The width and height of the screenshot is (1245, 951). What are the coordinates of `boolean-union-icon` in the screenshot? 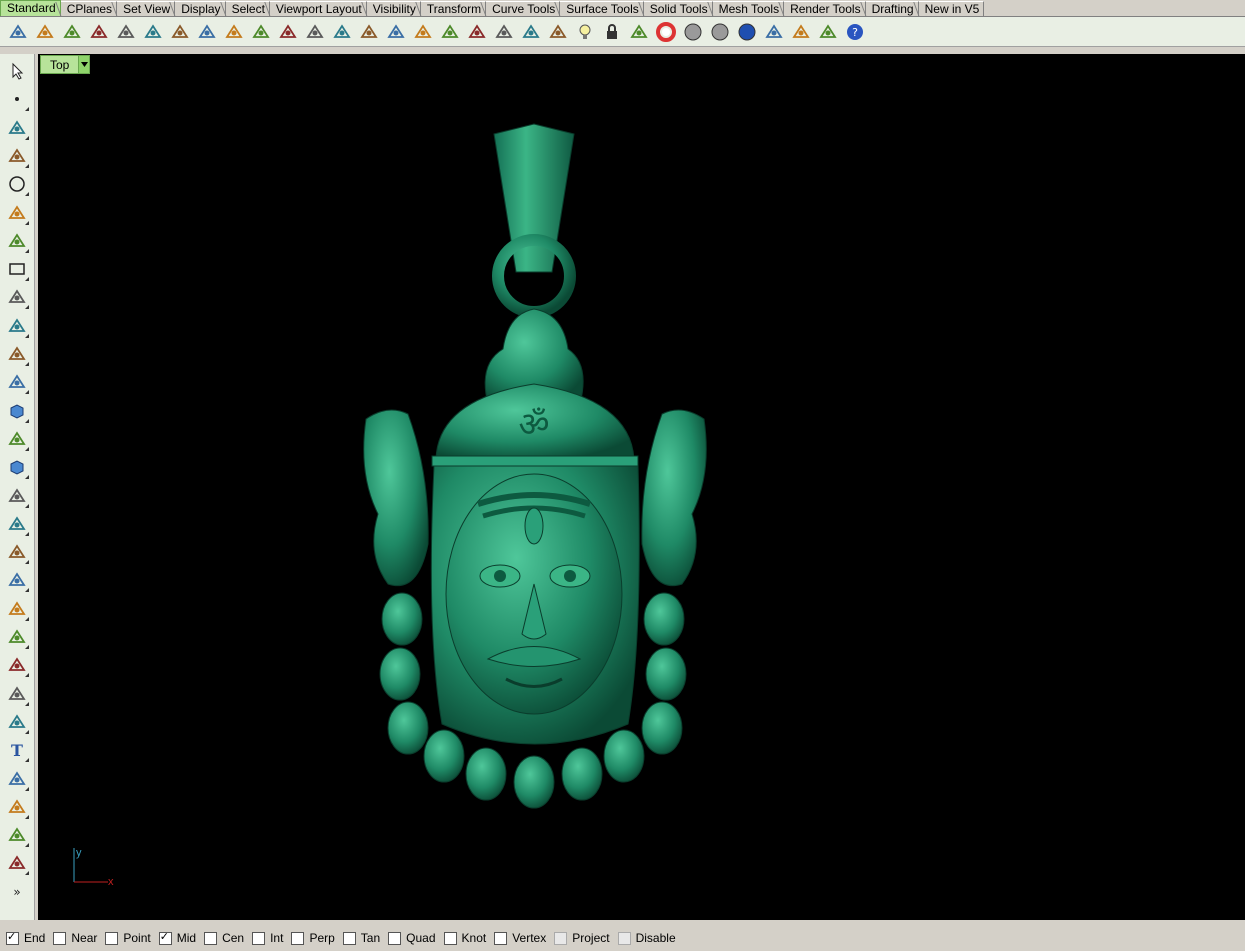 It's located at (17, 439).